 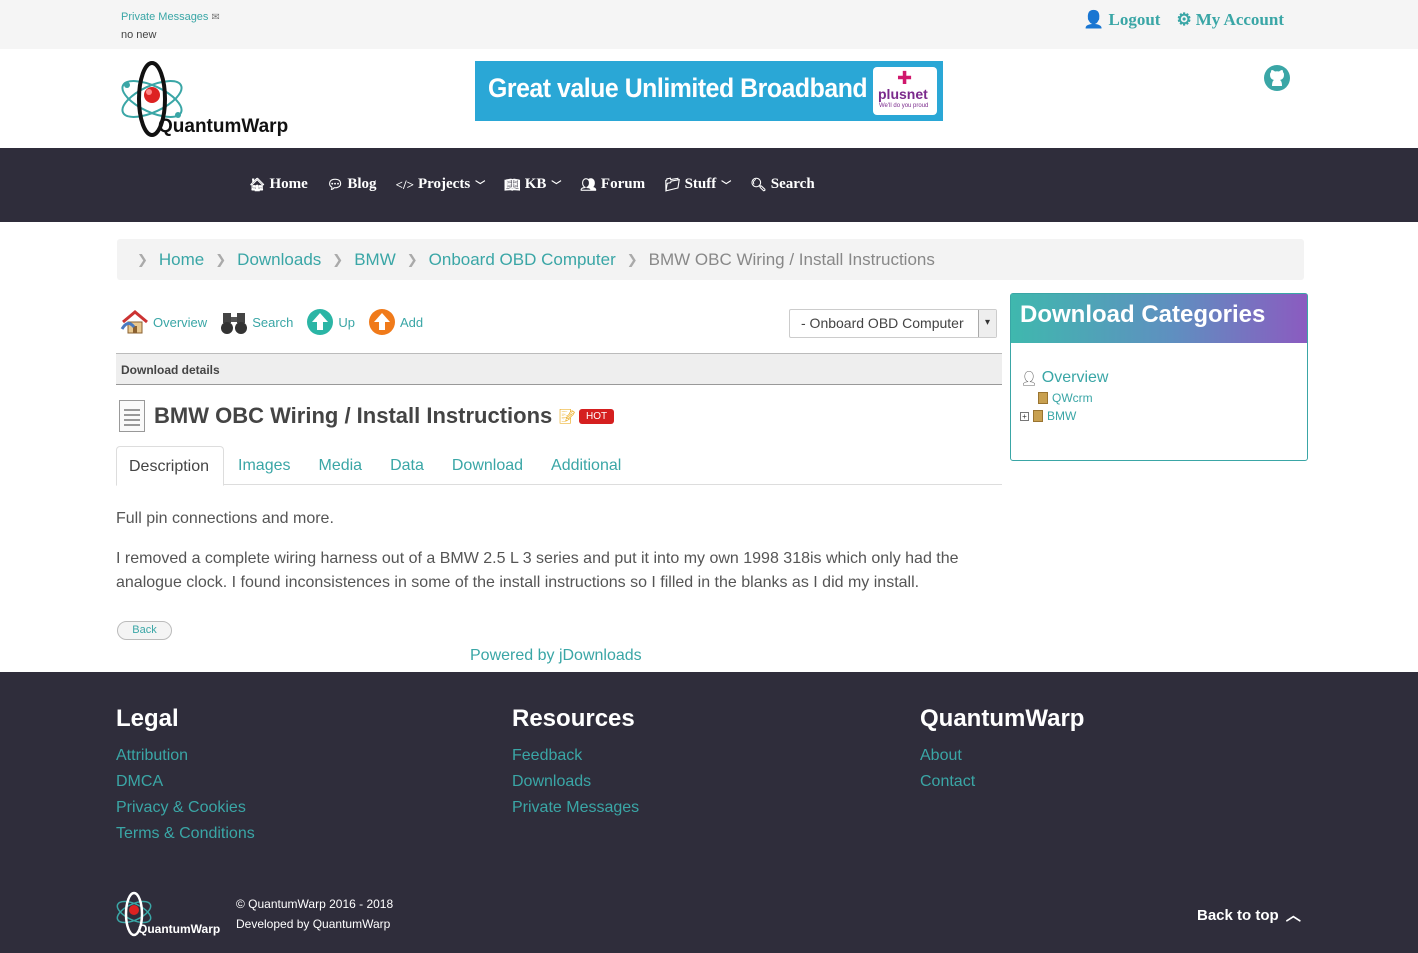 What do you see at coordinates (1094, 19) in the screenshot?
I see `user-icon: 👤` at bounding box center [1094, 19].